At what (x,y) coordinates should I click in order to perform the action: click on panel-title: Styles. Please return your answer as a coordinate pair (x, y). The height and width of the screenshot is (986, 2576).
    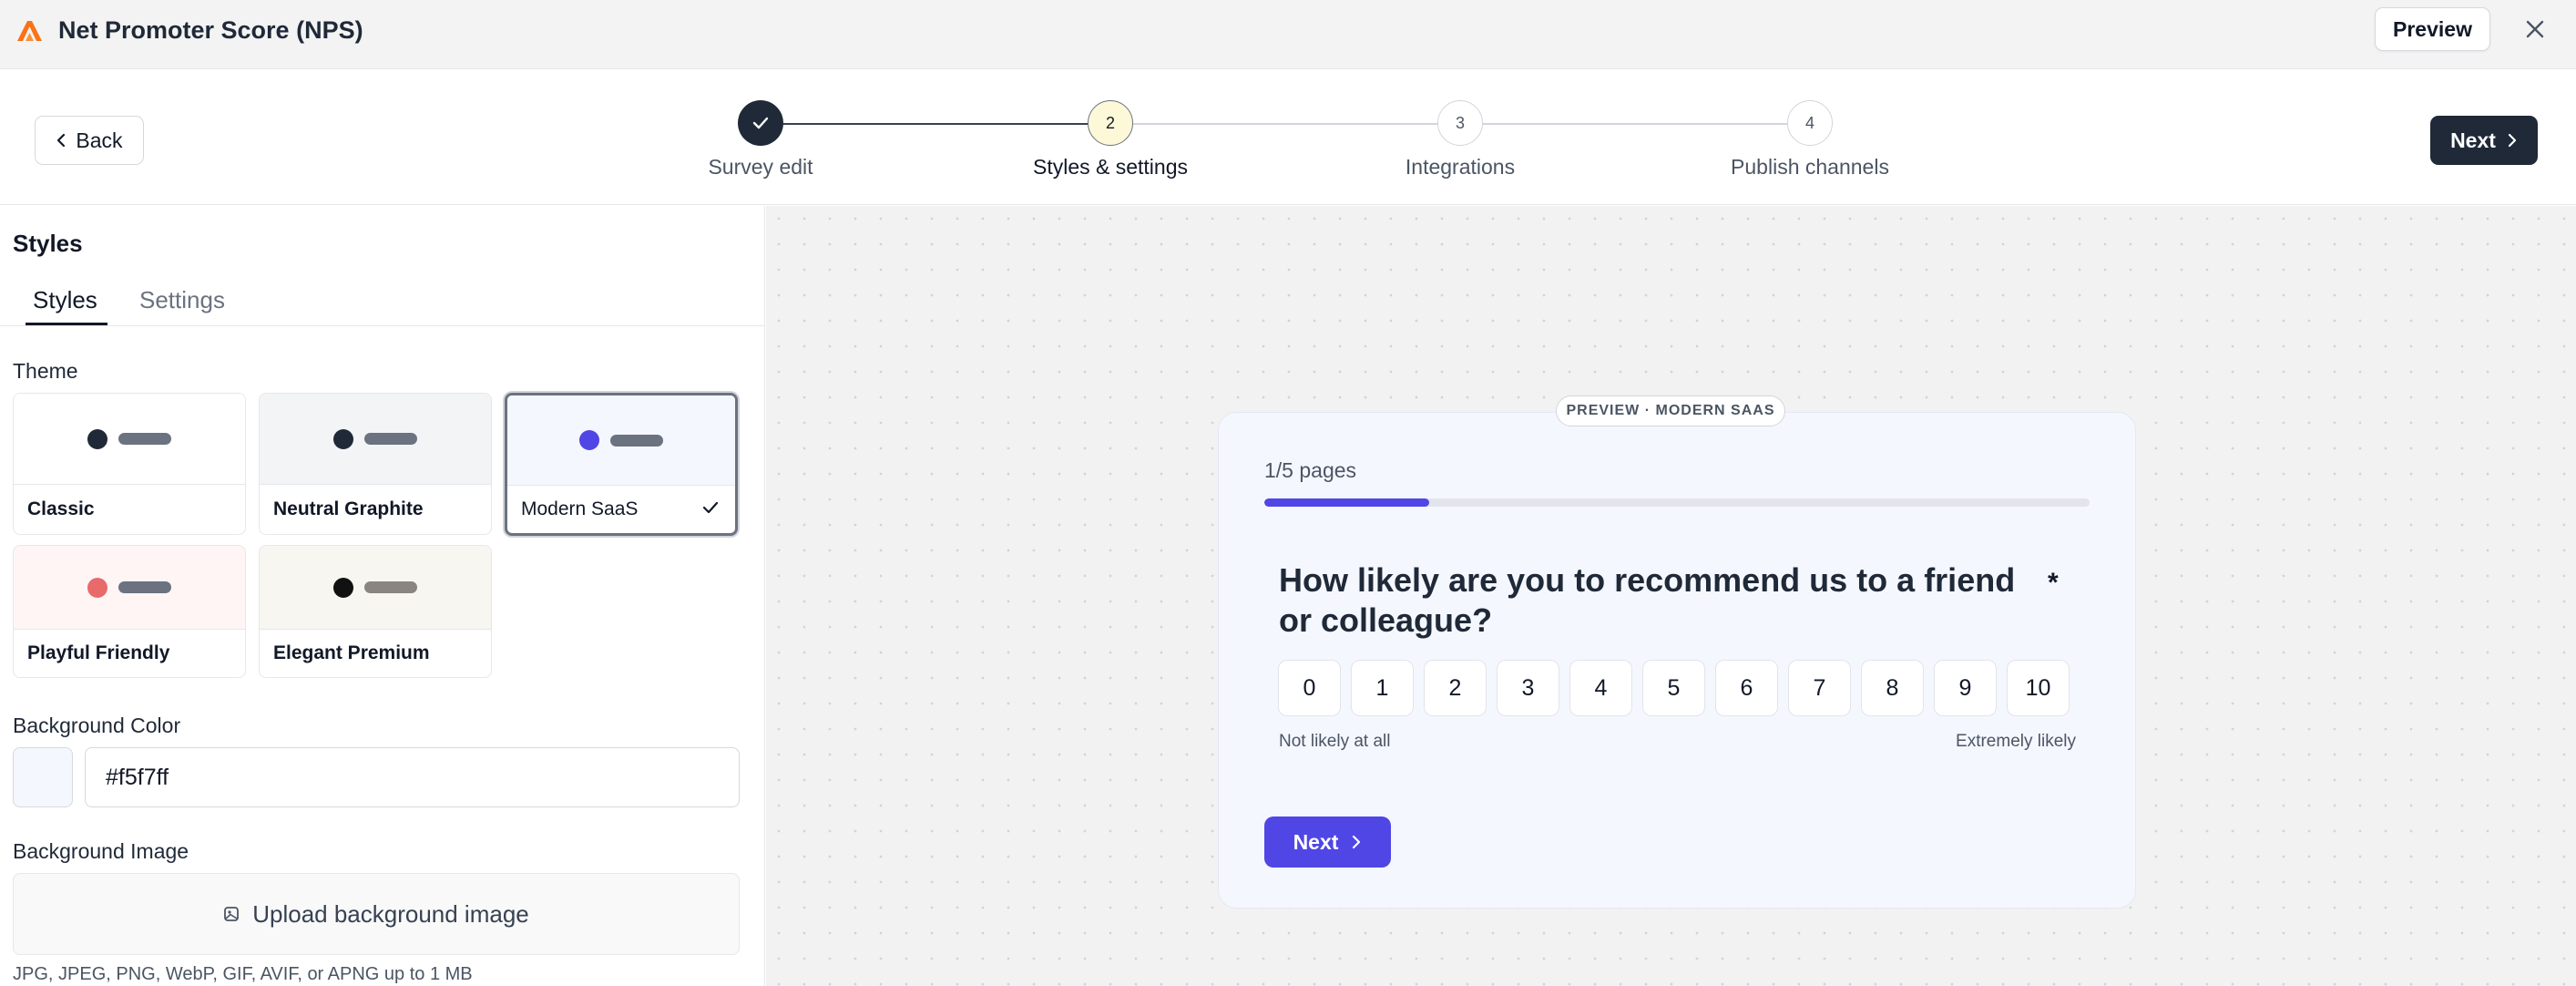
    Looking at the image, I should click on (48, 243).